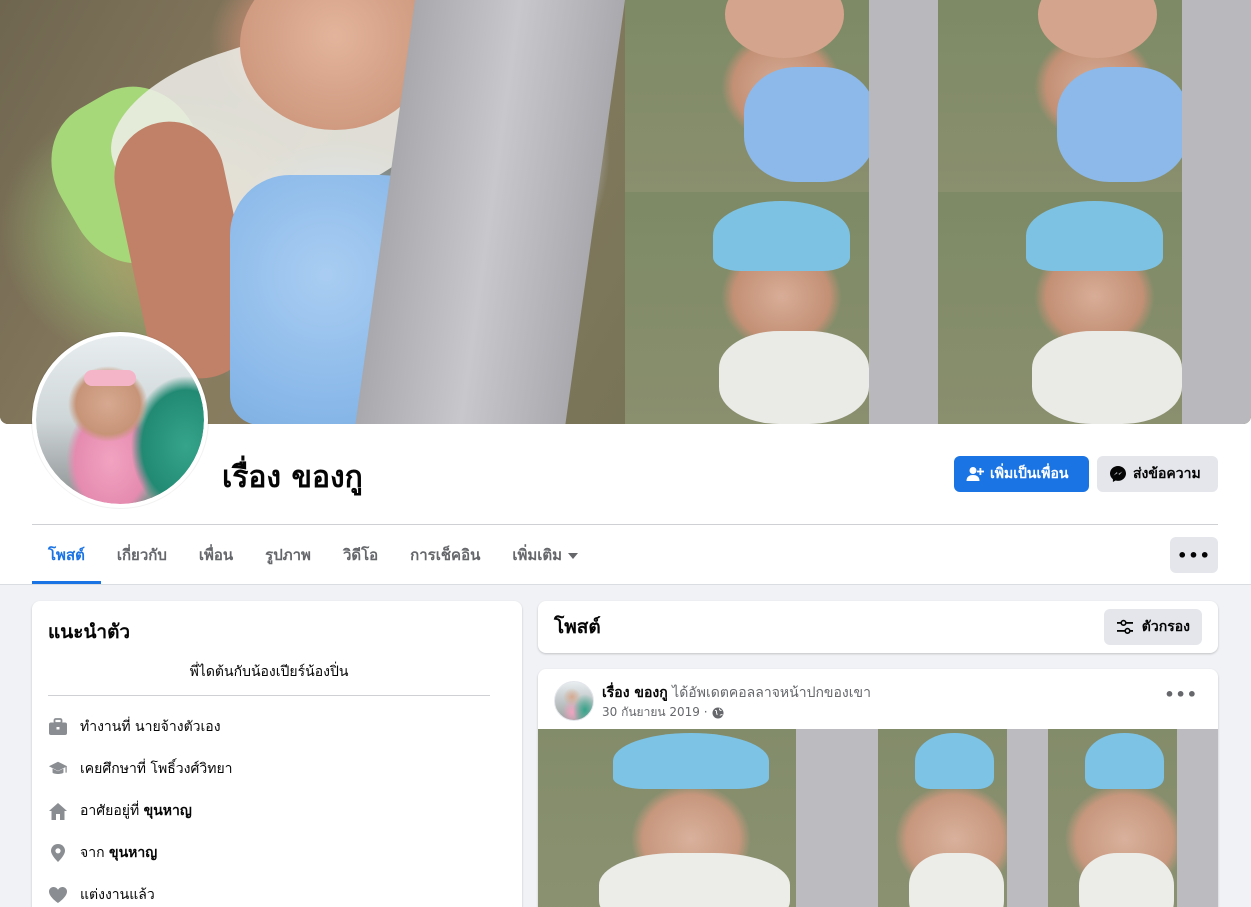  Describe the element at coordinates (277, 769) in the screenshot. I see `intro-item-education: เคยศึกษาที่ โพธิ์วงศ์วิทยา` at that location.